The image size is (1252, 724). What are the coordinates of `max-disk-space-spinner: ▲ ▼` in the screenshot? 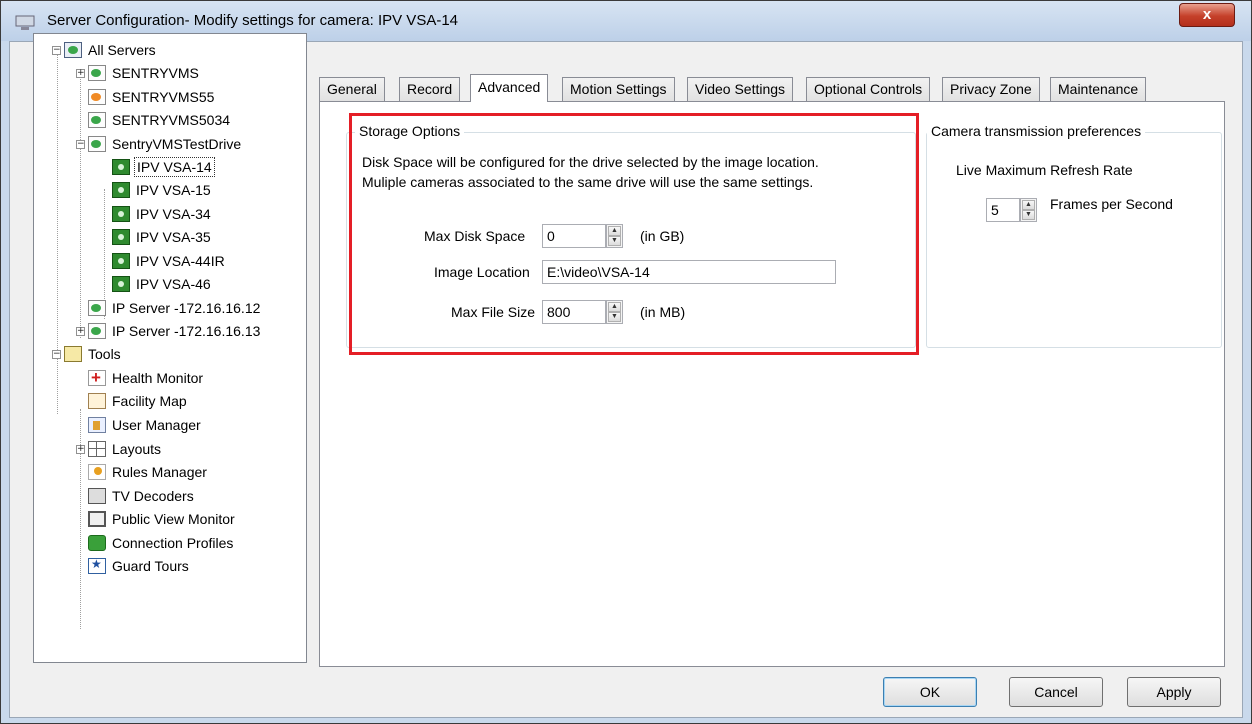 It's located at (614, 236).